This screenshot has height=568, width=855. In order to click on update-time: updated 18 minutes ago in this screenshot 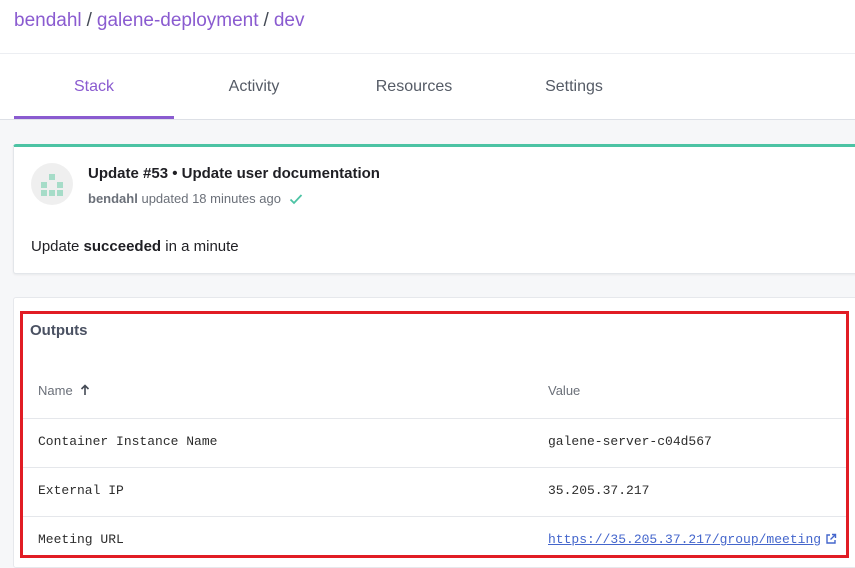, I will do `click(211, 198)`.